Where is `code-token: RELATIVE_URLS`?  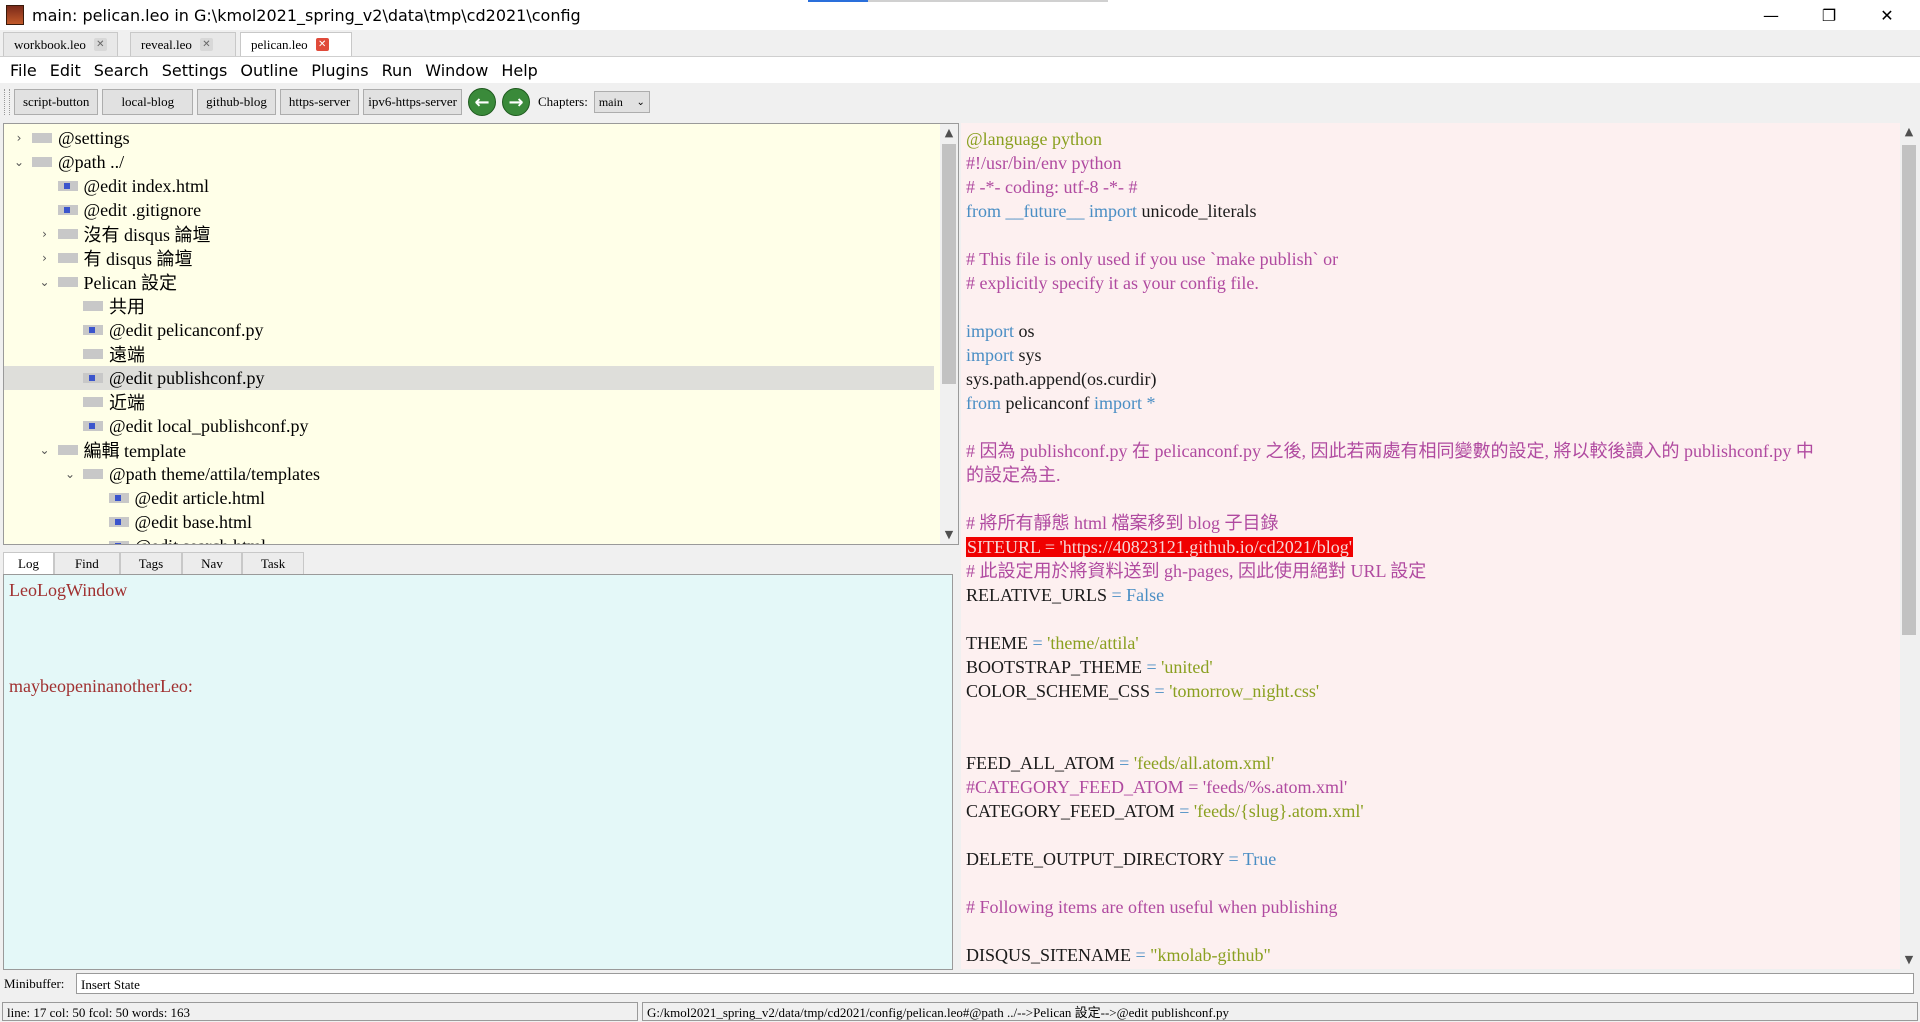 code-token: RELATIVE_URLS is located at coordinates (1039, 595).